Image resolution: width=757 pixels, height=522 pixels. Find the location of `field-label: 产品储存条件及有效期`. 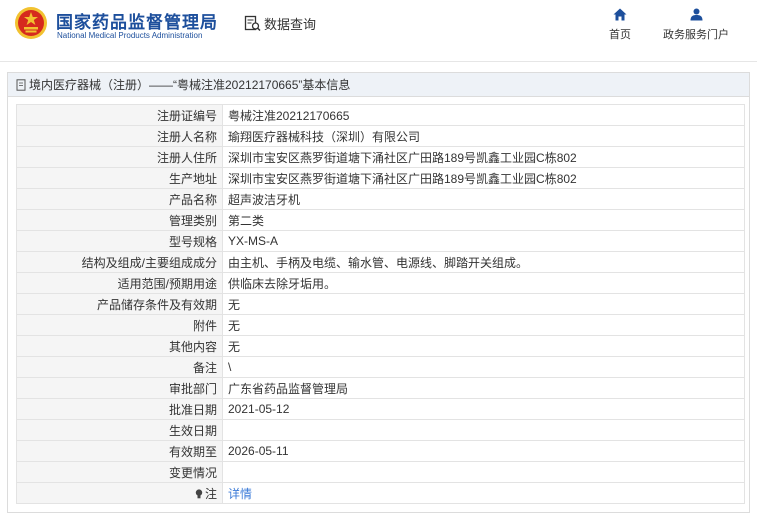

field-label: 产品储存条件及有效期 is located at coordinates (119, 304).